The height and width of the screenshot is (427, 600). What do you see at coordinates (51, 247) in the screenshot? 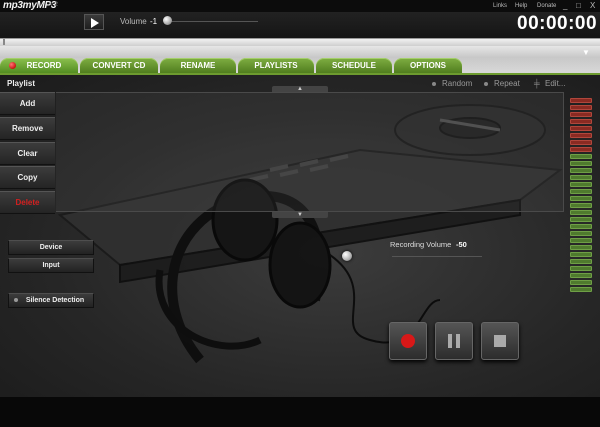
I see `device-button: Device` at bounding box center [51, 247].